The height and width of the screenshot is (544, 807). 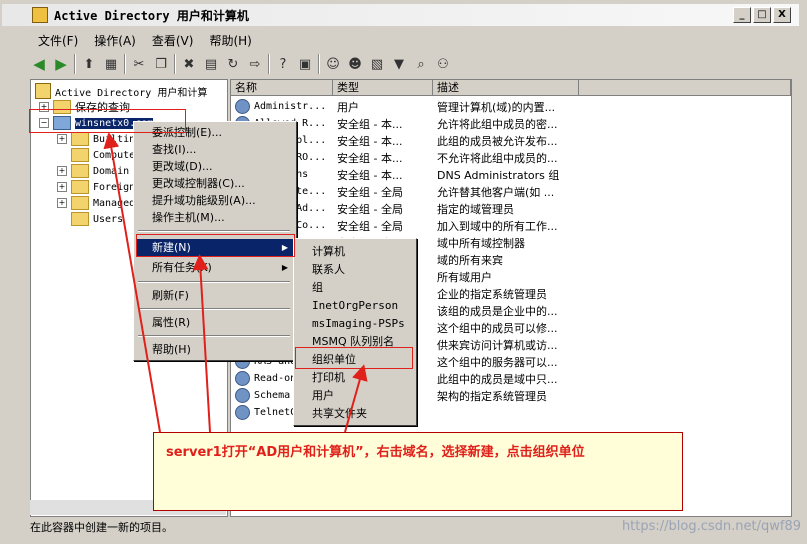 What do you see at coordinates (132, 282) in the screenshot?
I see `arrow-to-domain` at bounding box center [132, 282].